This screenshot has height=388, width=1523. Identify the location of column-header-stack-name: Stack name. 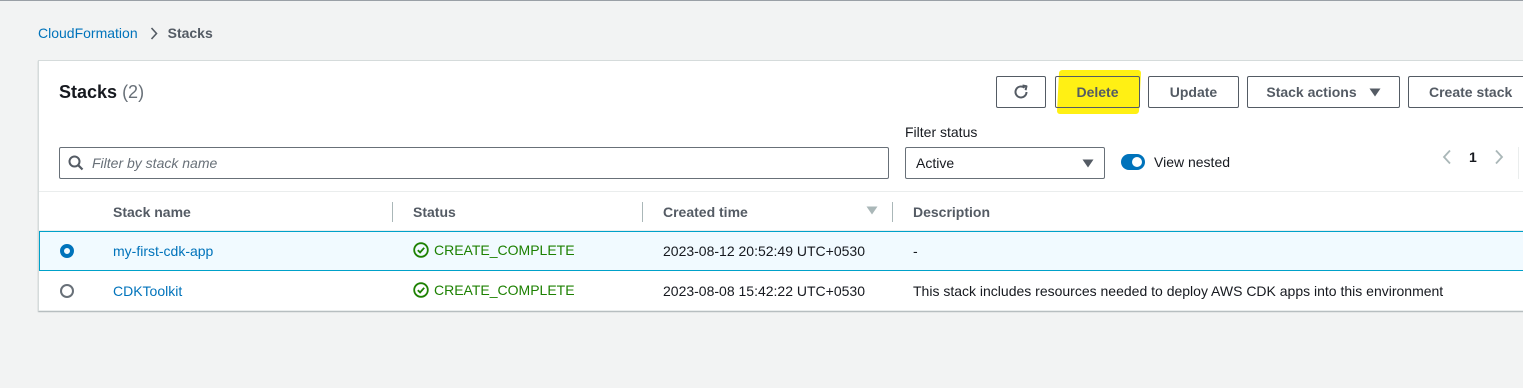
(152, 212).